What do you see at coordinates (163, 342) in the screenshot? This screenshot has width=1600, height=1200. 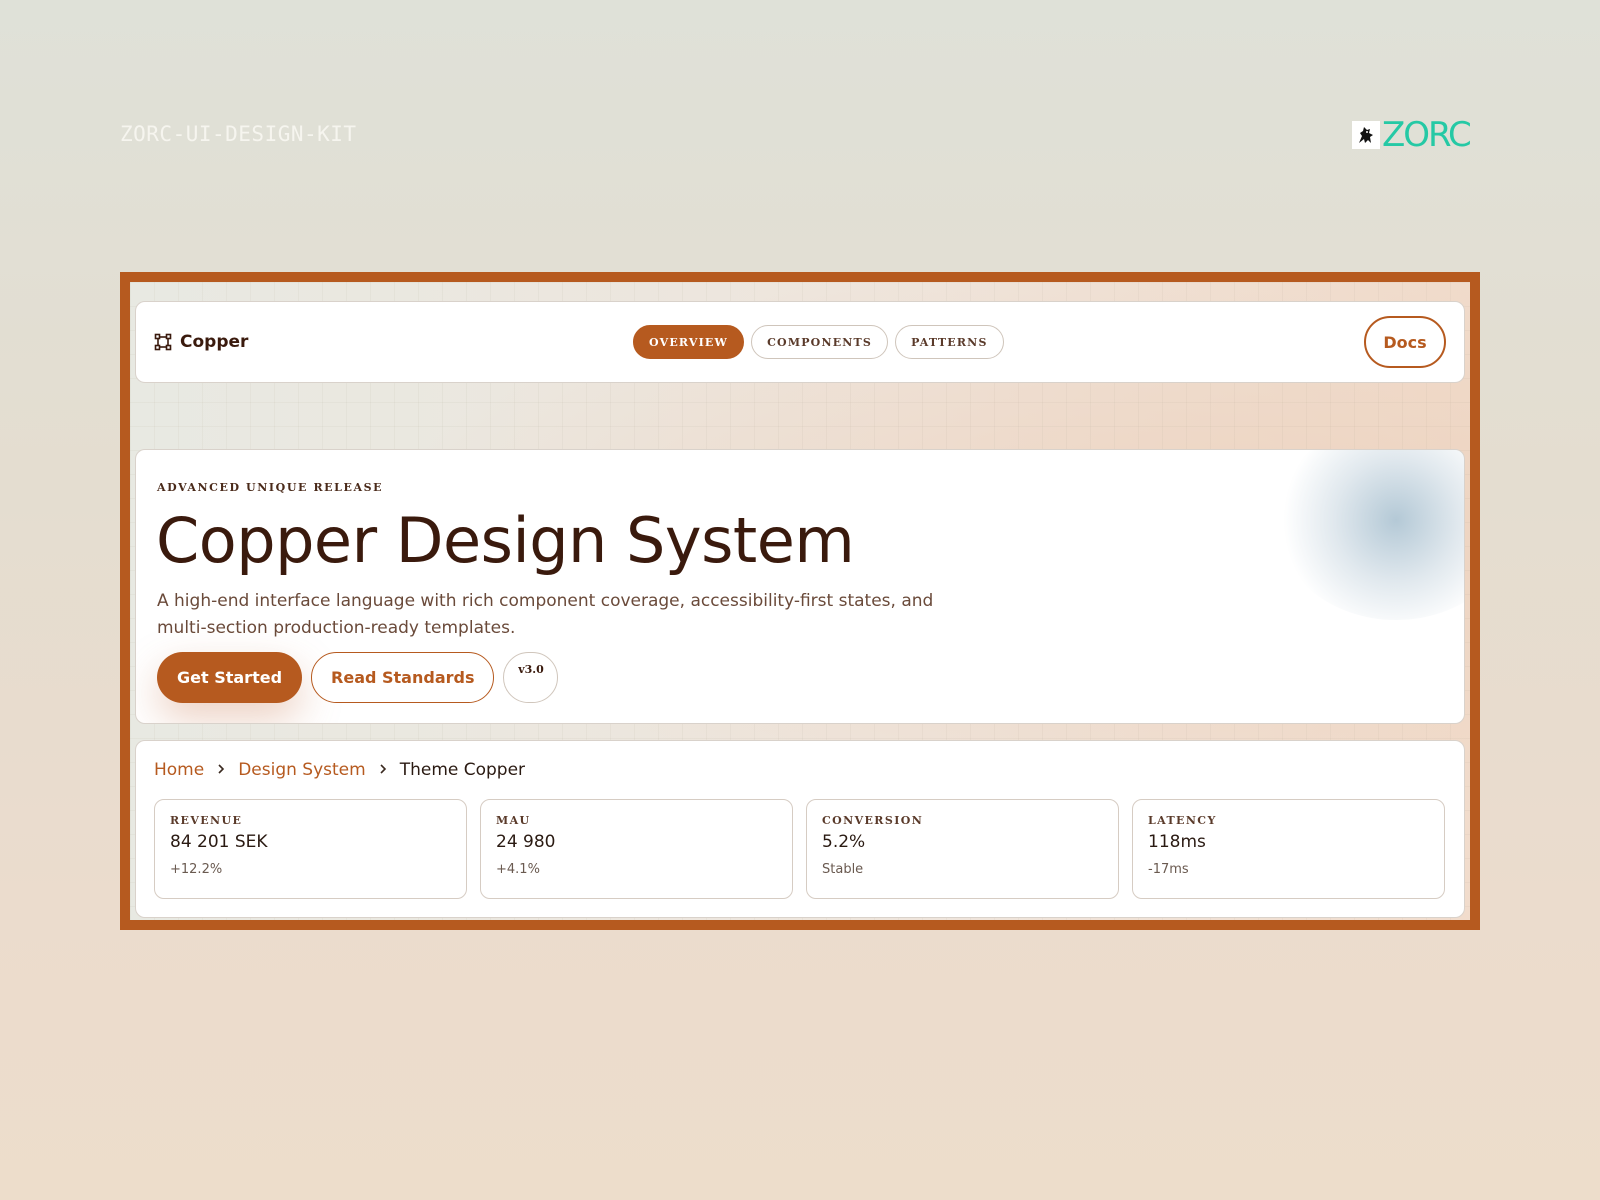 I see `frame-corners-icon` at bounding box center [163, 342].